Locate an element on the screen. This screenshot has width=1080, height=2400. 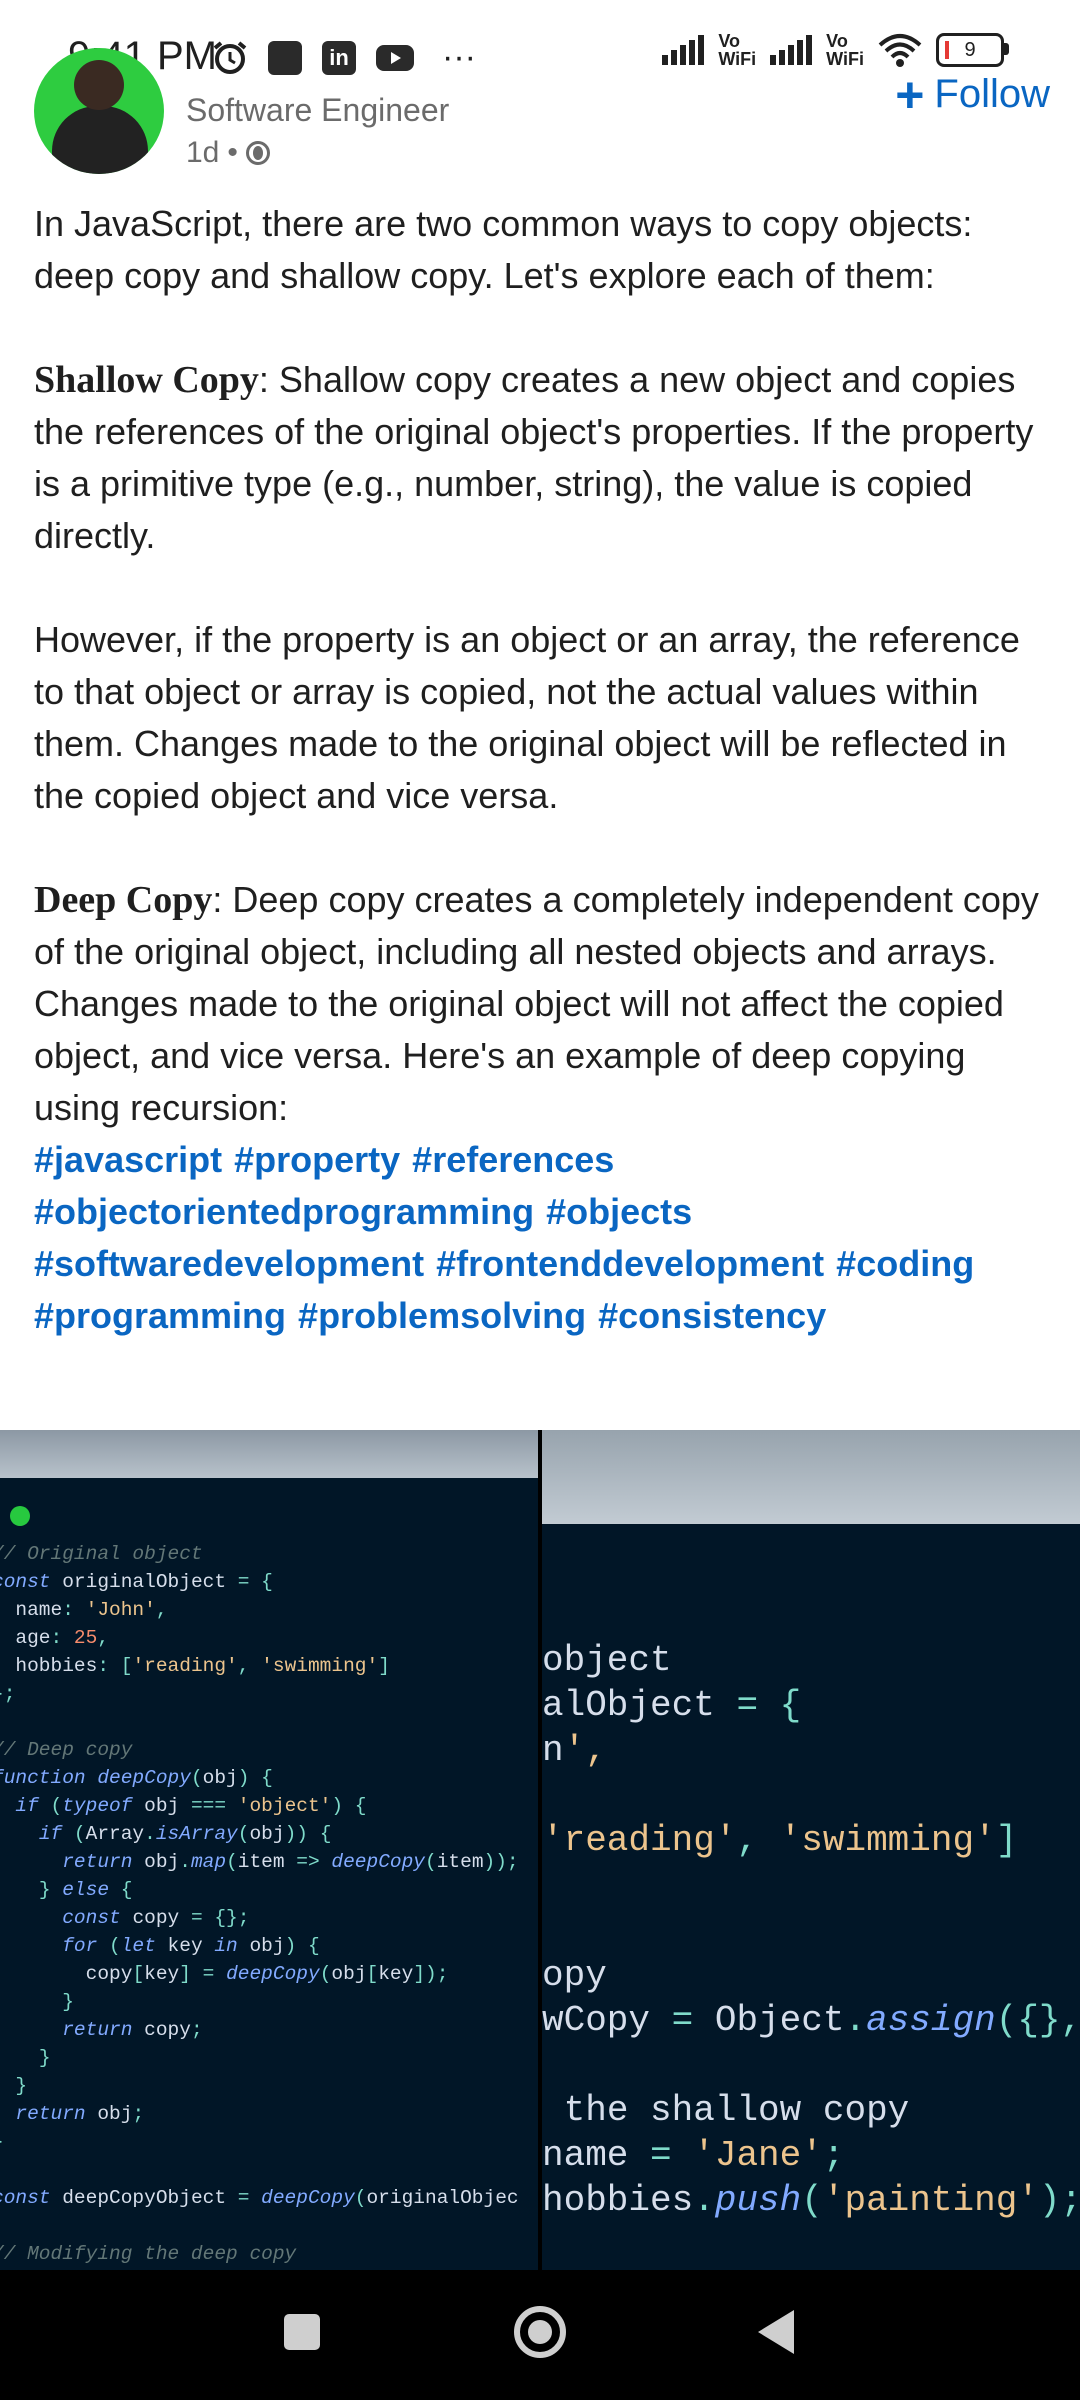
notification-icons: in ··· is located at coordinates (344, 57).